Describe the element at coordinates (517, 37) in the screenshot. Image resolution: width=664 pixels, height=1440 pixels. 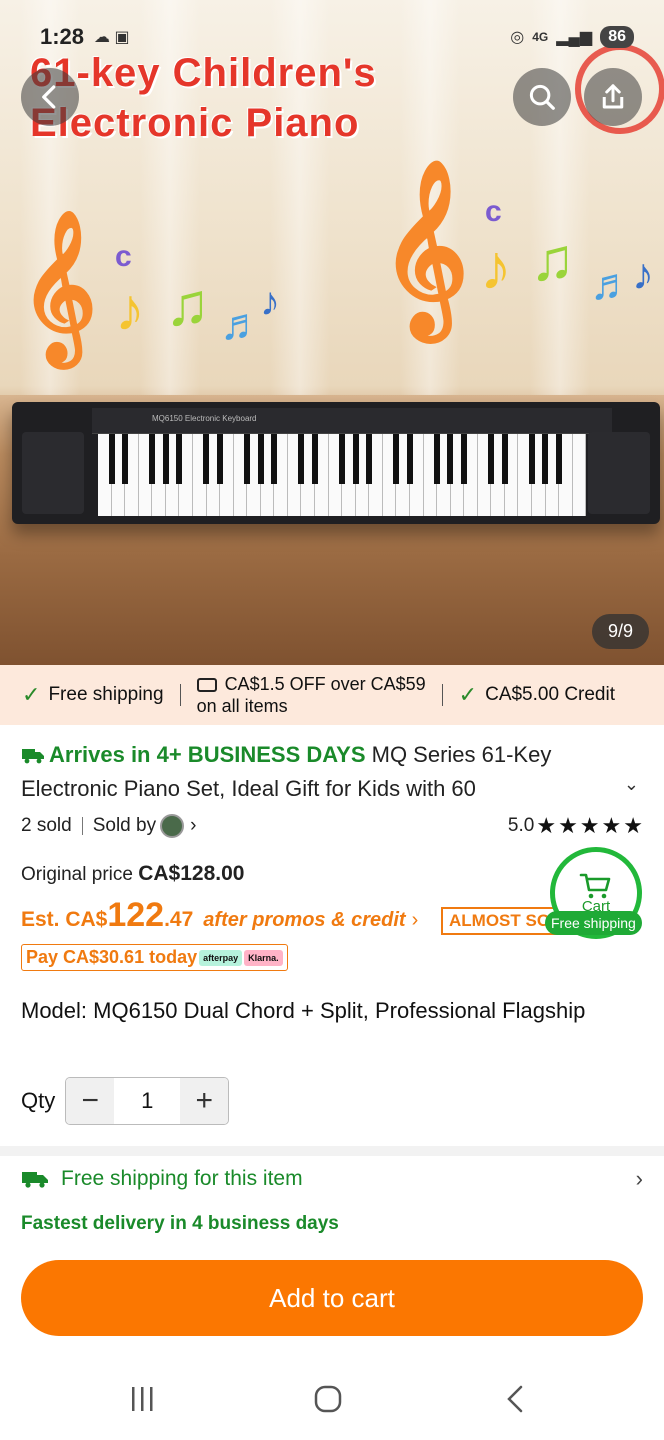
I see `hotspot-icon: ◎` at that location.